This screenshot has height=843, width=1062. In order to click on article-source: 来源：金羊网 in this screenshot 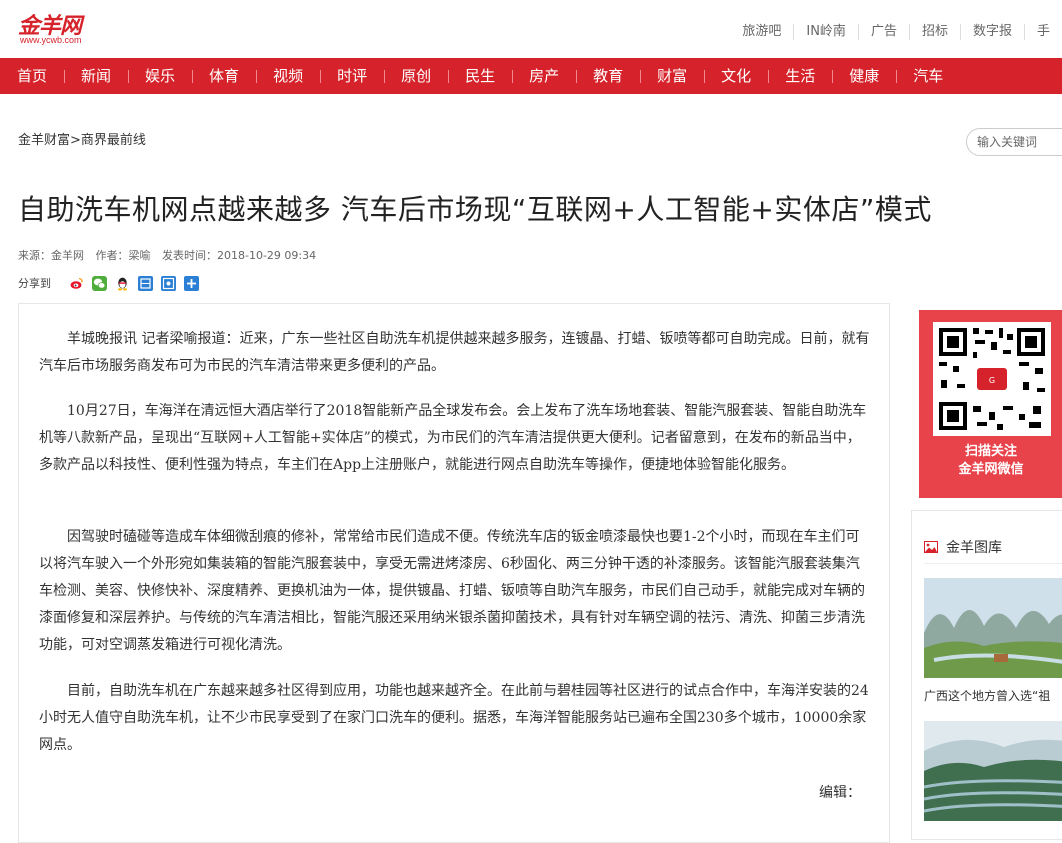, I will do `click(51, 255)`.